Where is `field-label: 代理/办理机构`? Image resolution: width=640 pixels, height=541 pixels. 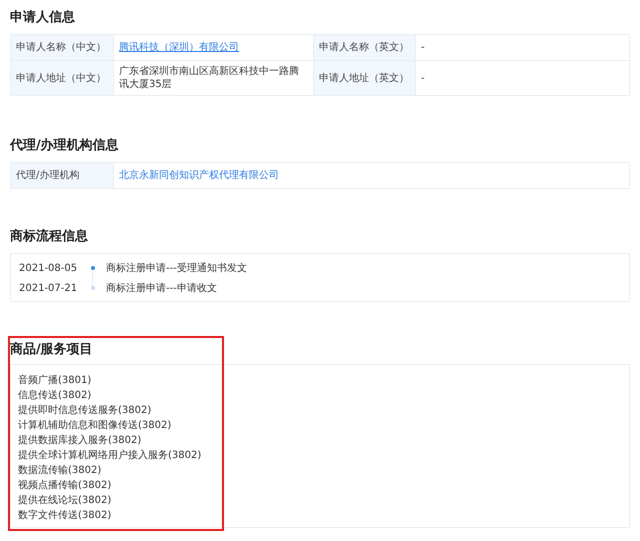
field-label: 代理/办理机构 is located at coordinates (48, 175).